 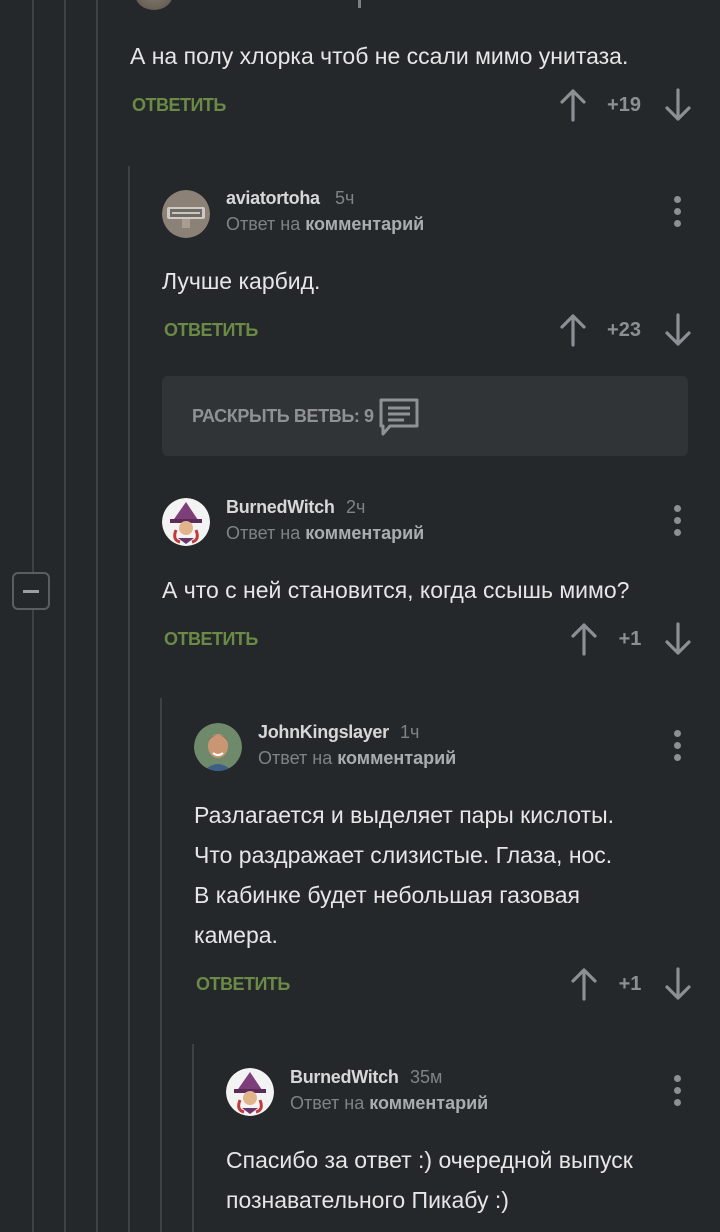 I want to click on comment-author: aviatortoha, so click(x=273, y=198).